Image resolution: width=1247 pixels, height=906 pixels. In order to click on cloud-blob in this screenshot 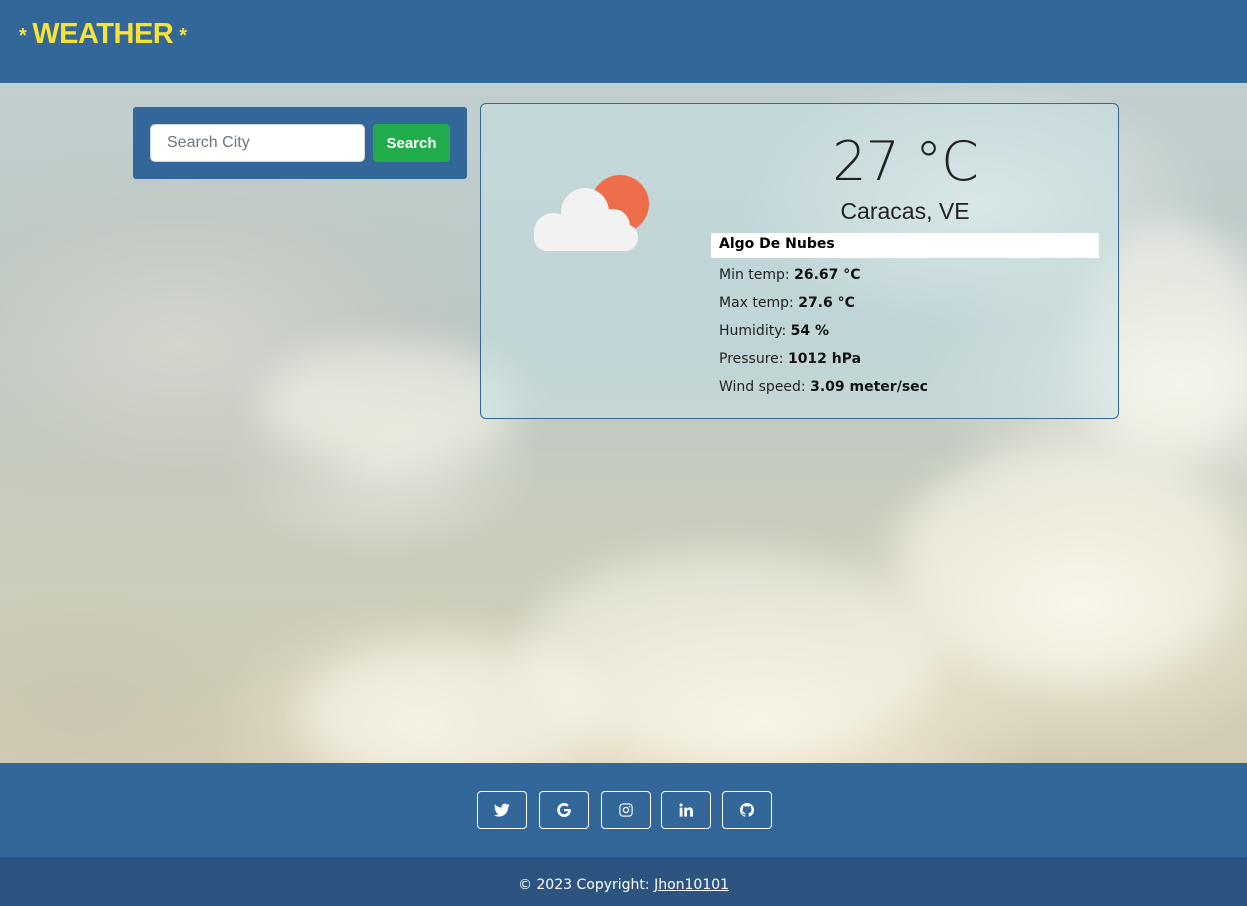, I will do `click(1070, 563)`.